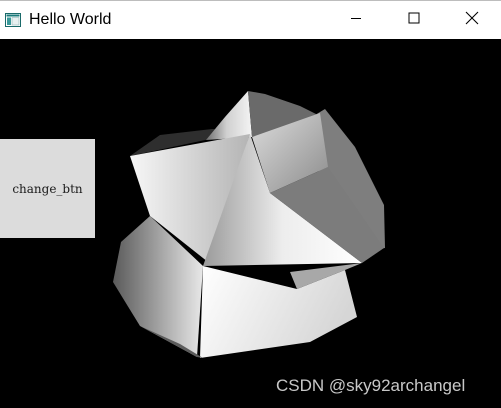 The width and height of the screenshot is (501, 408). What do you see at coordinates (250, 19) in the screenshot?
I see `title-bar: Hello World` at bounding box center [250, 19].